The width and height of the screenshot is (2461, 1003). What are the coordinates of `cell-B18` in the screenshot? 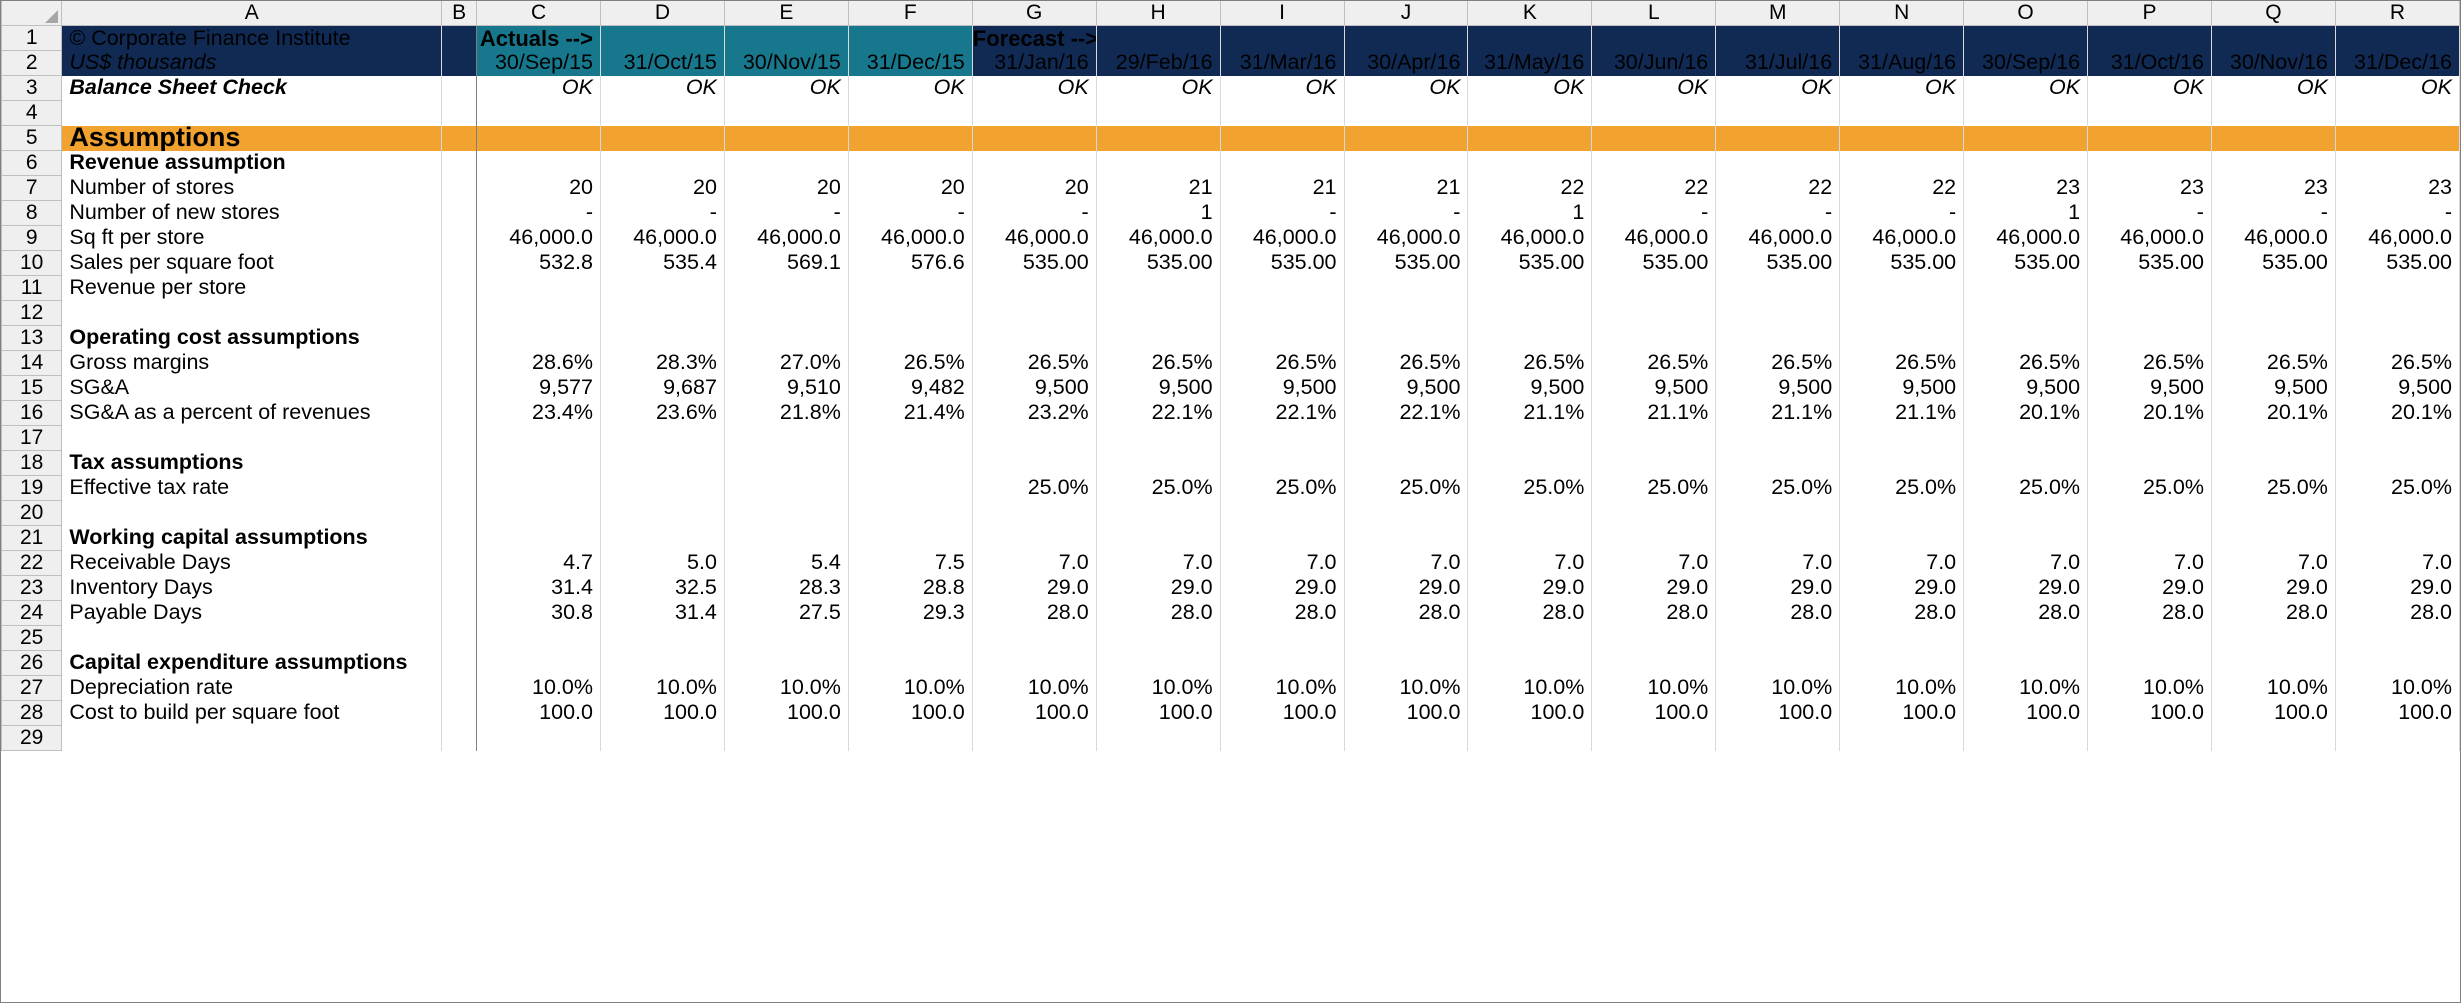 It's located at (459, 463).